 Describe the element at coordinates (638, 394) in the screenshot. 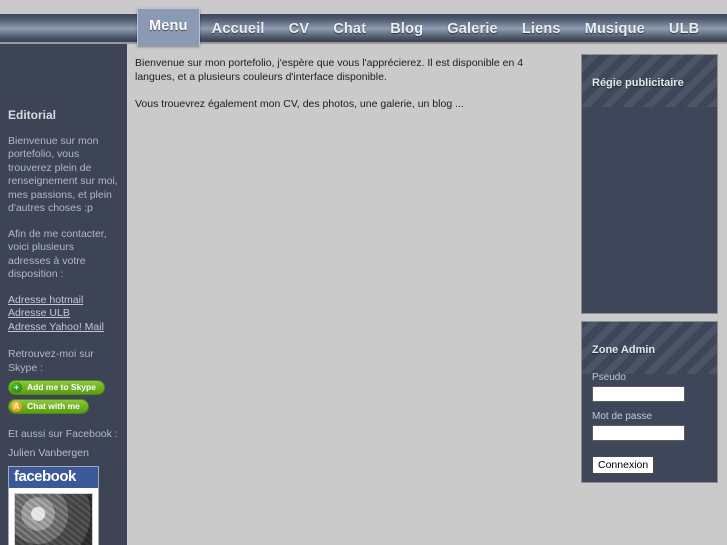

I see `pseudo-input` at that location.